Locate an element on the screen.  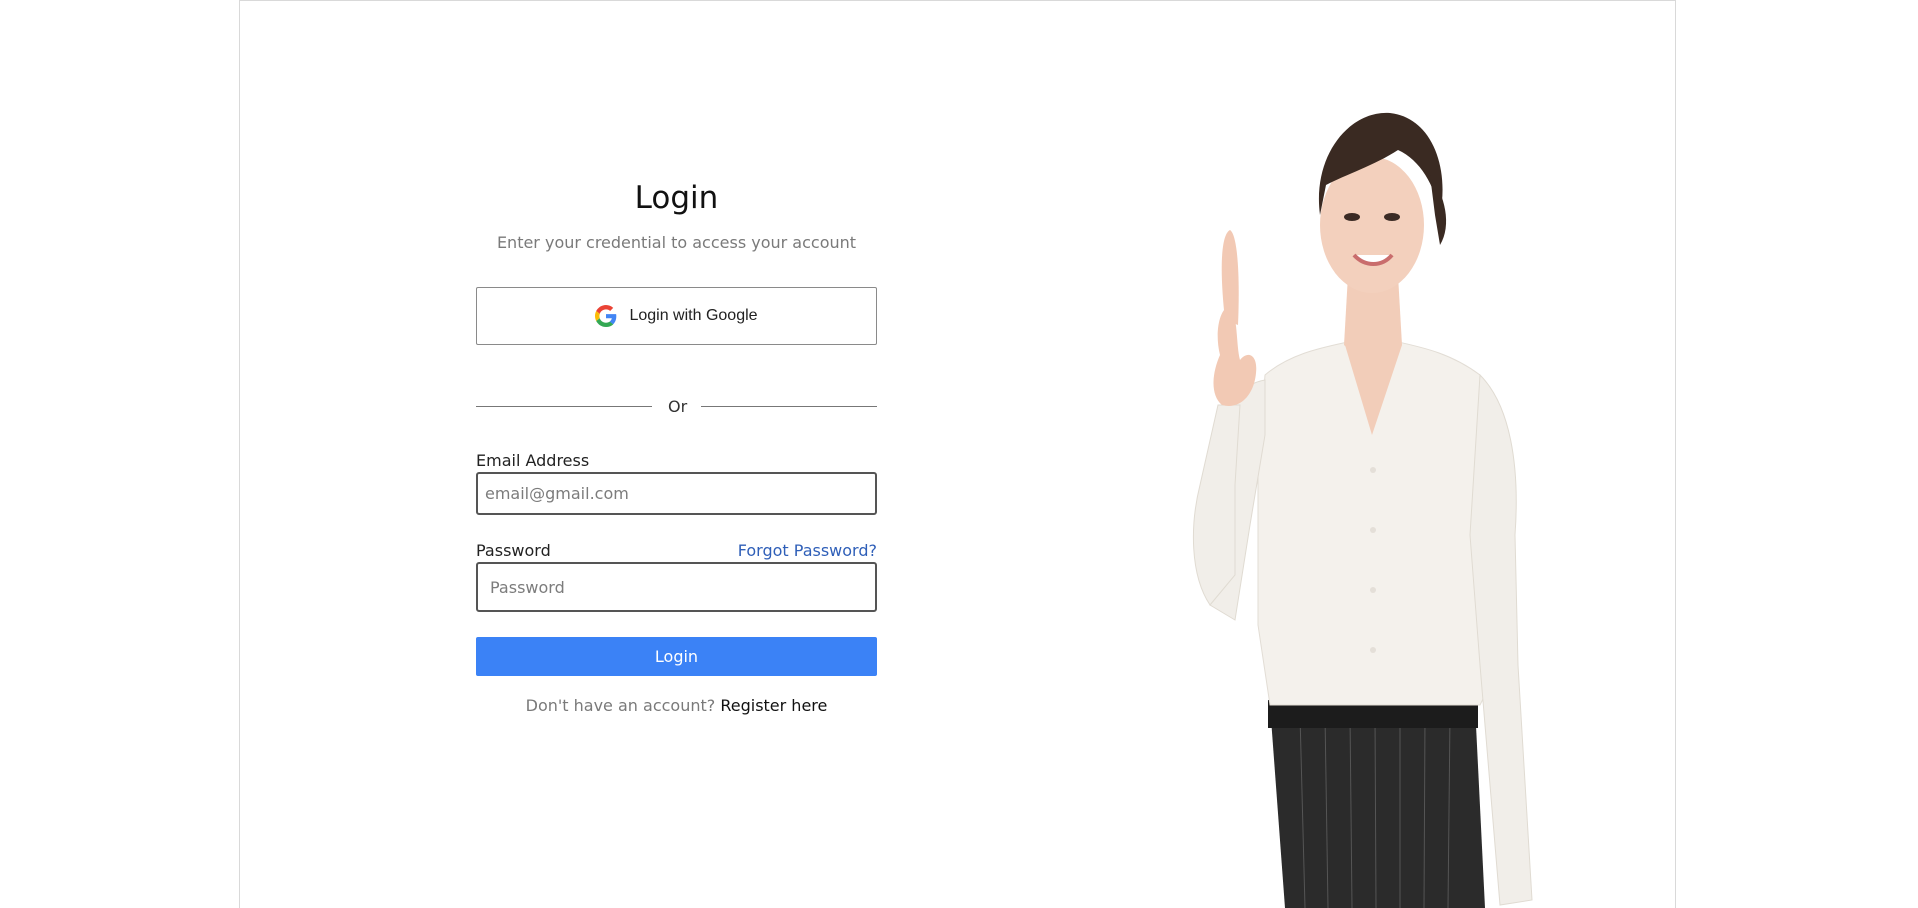
divider-text: Or is located at coordinates (678, 406).